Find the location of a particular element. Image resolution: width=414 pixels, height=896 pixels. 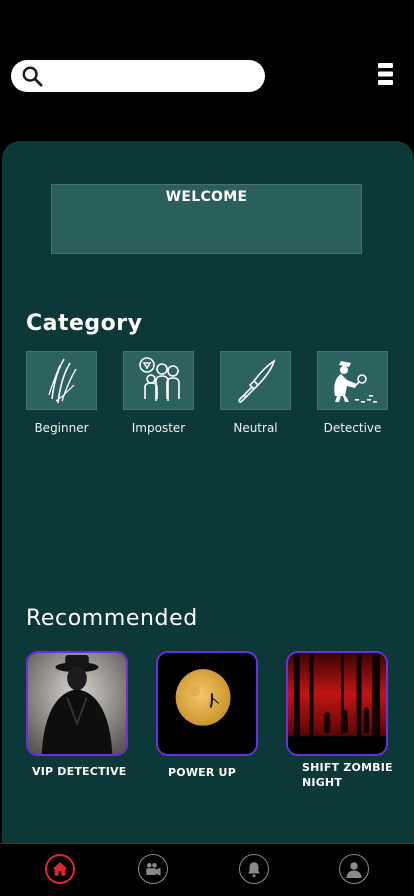

claw-scratch-icon is located at coordinates (62, 380).